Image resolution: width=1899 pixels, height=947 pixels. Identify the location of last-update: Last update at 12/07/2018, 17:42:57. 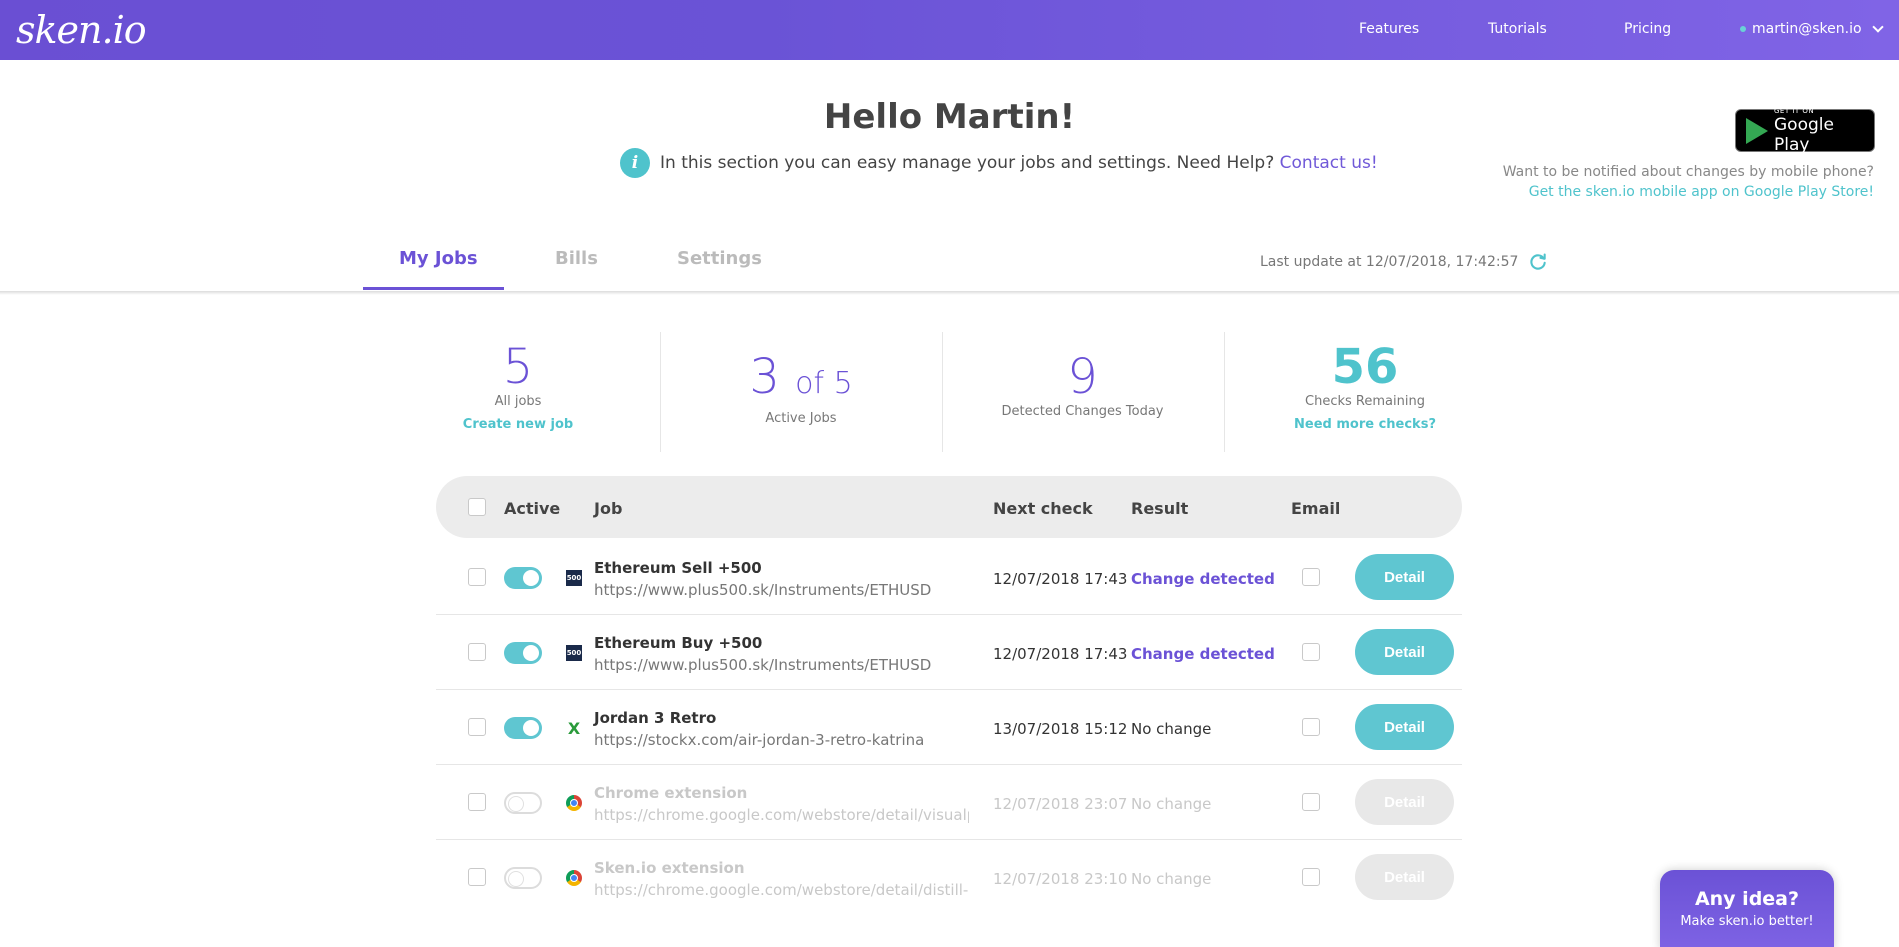
(1404, 262).